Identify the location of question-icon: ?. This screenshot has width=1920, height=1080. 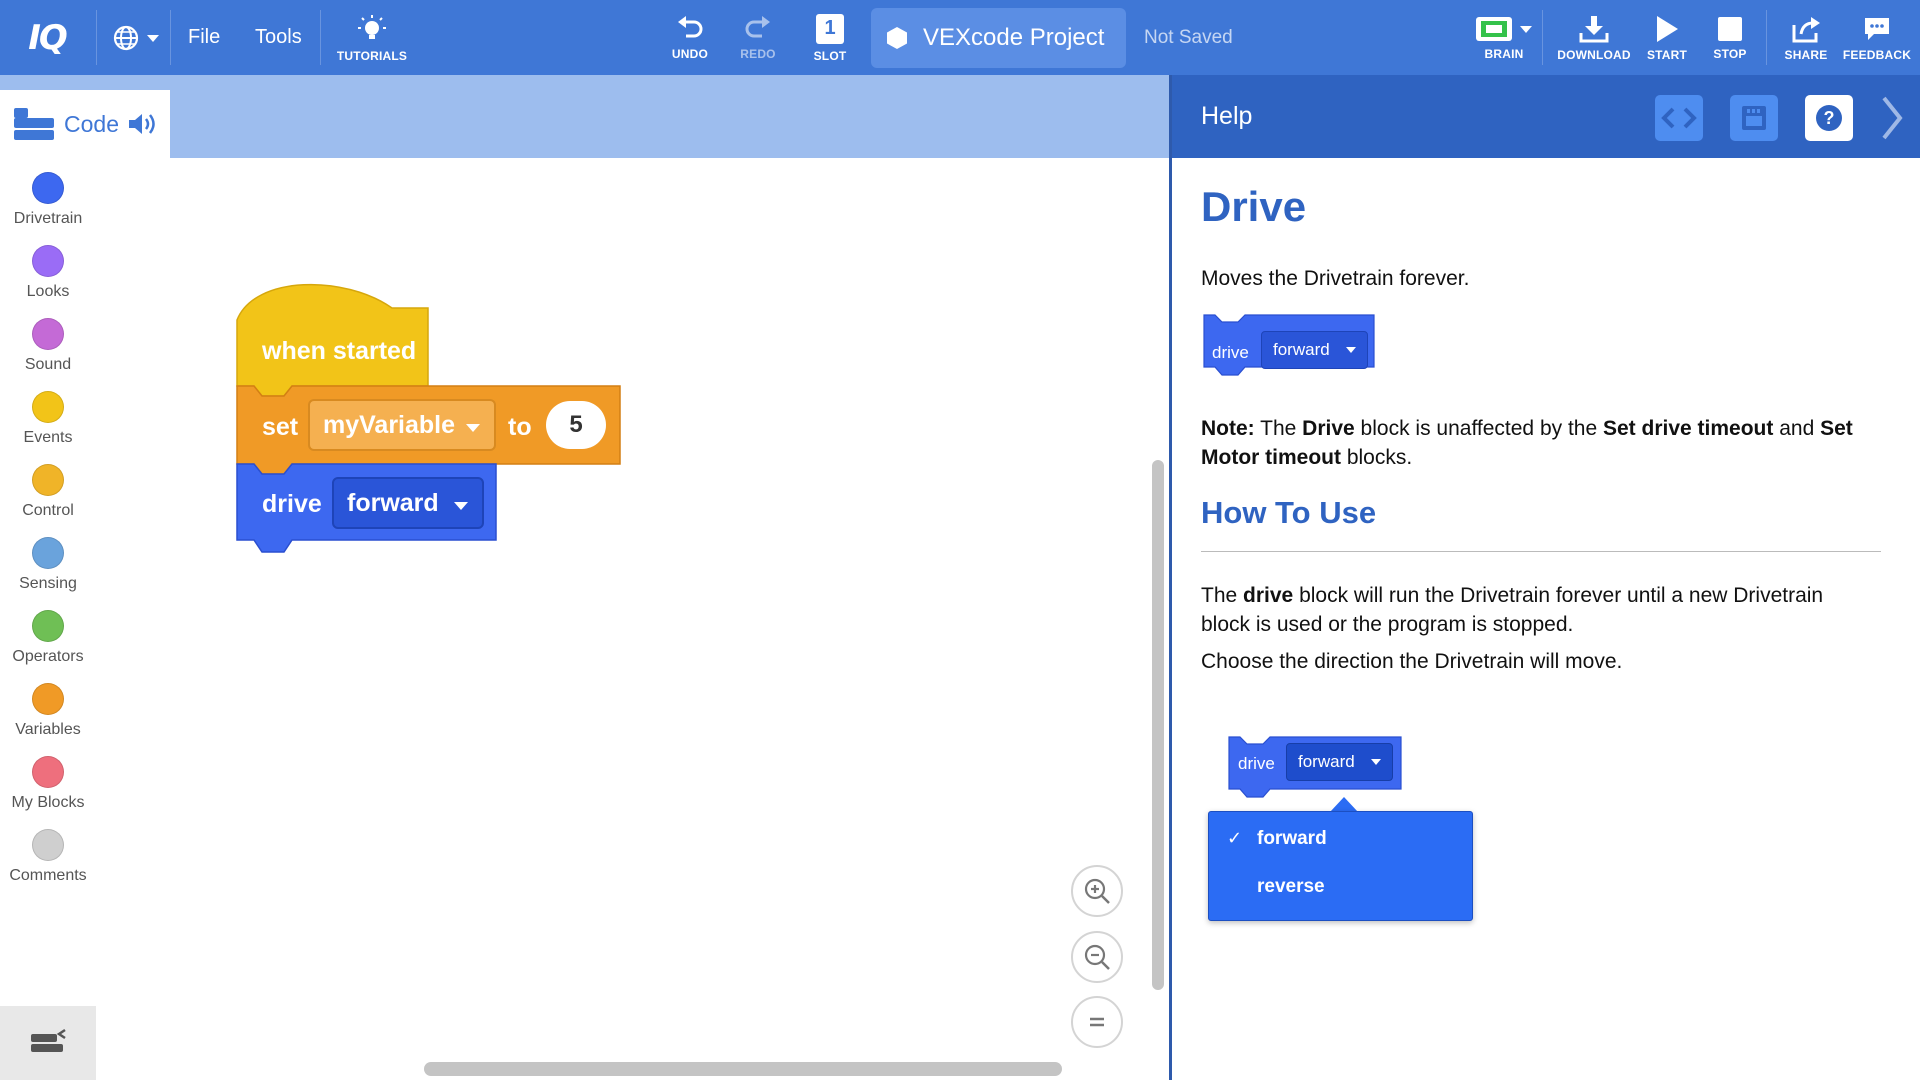
(1829, 118).